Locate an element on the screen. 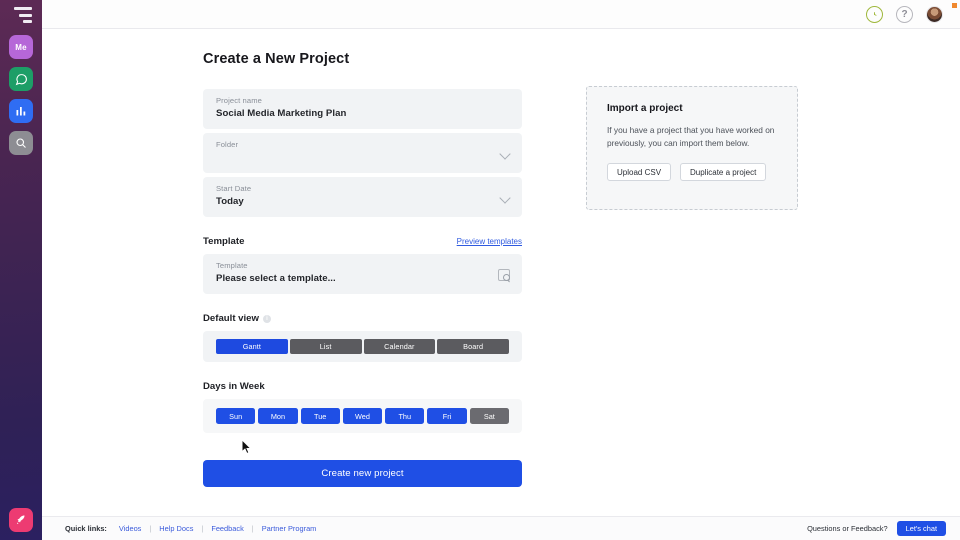 The height and width of the screenshot is (540, 960). sidebar-item-chat is located at coordinates (21, 79).